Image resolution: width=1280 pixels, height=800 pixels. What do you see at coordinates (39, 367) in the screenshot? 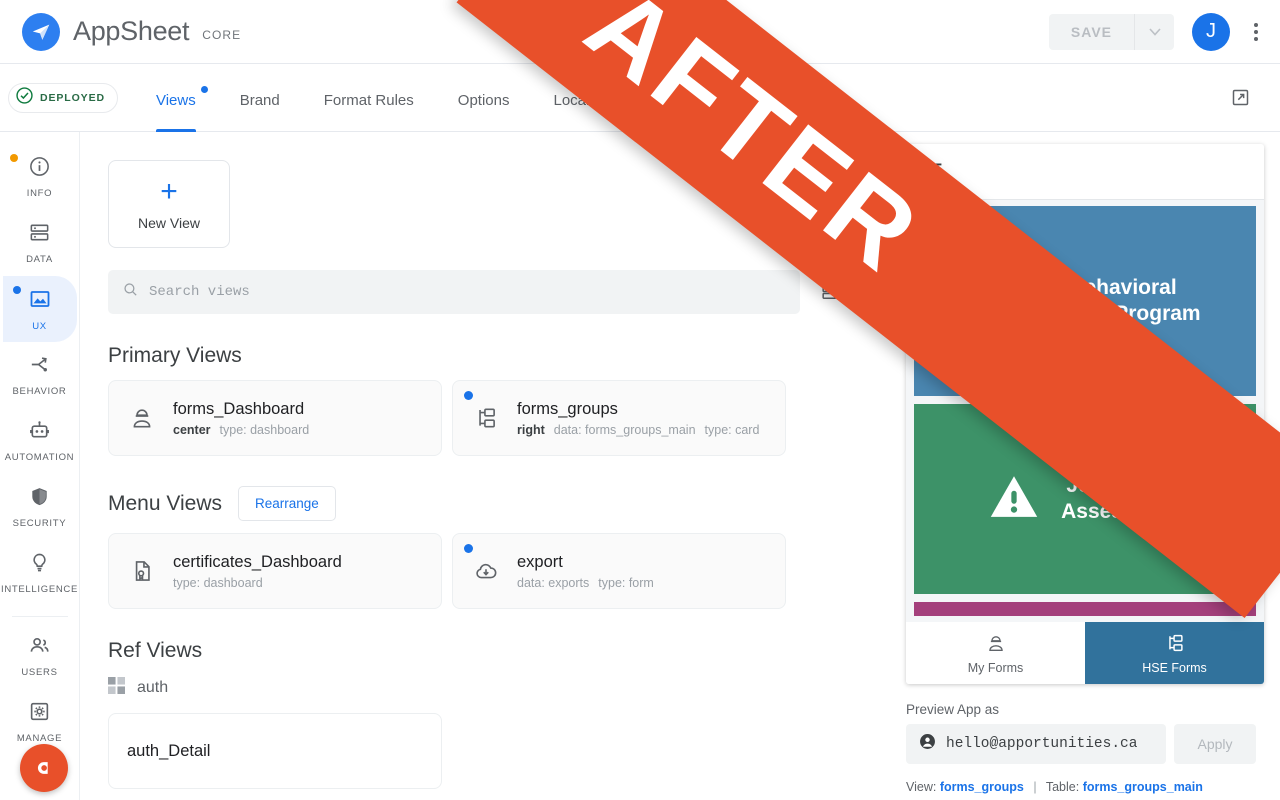
I see `branch-arrow-icon` at bounding box center [39, 367].